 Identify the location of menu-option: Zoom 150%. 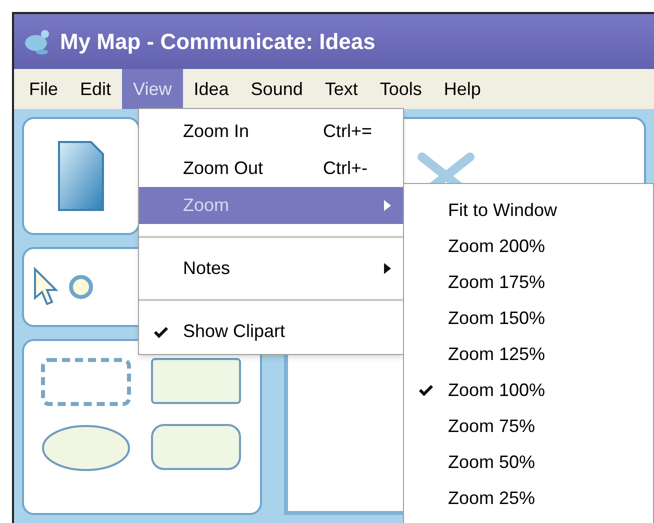
(528, 318).